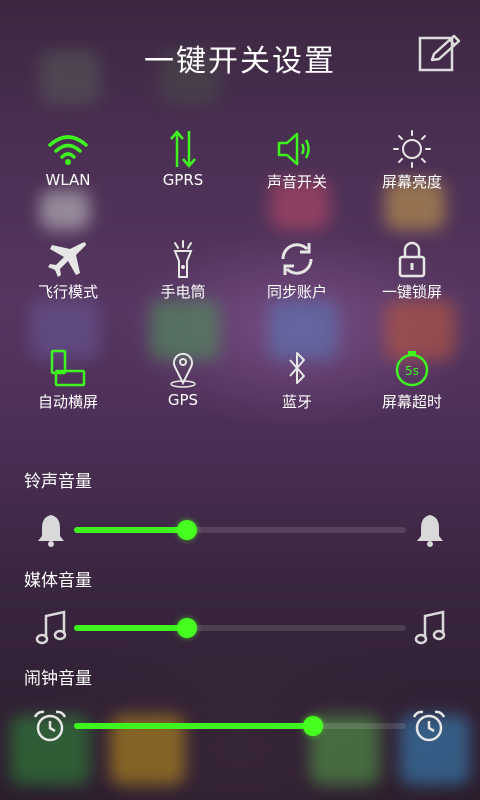  I want to click on ringtone-volume-label: 铃声音量, so click(58, 482).